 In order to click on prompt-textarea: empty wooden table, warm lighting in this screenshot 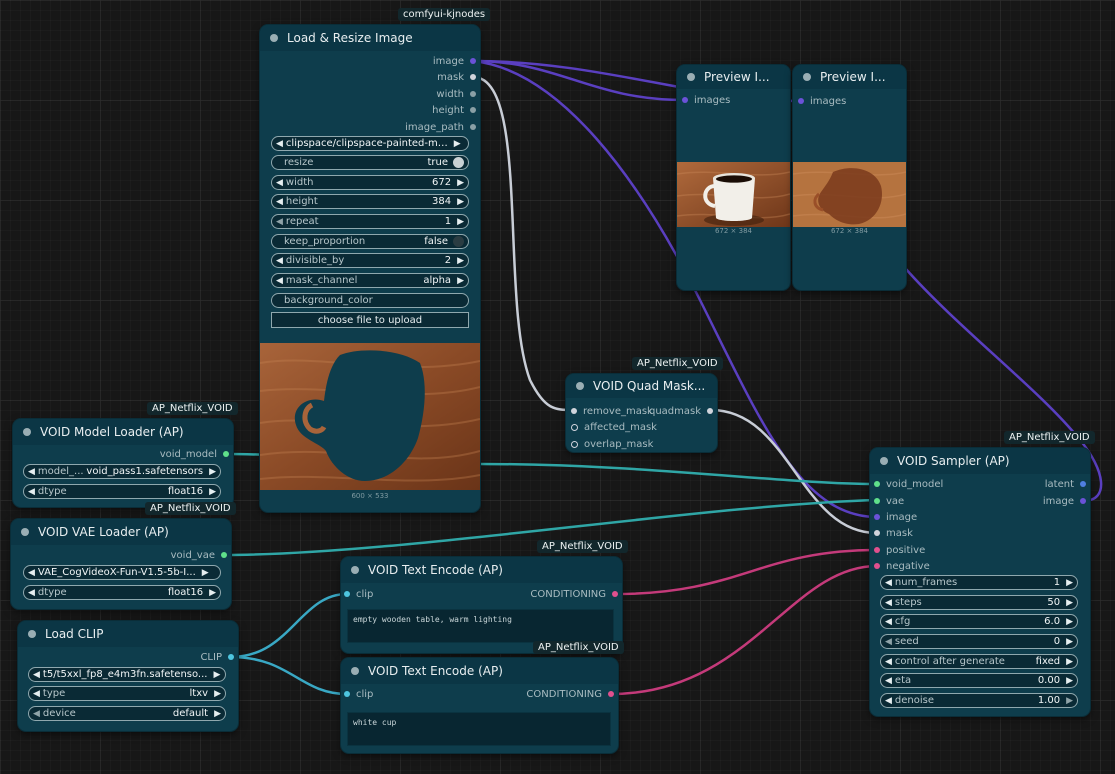, I will do `click(480, 626)`.